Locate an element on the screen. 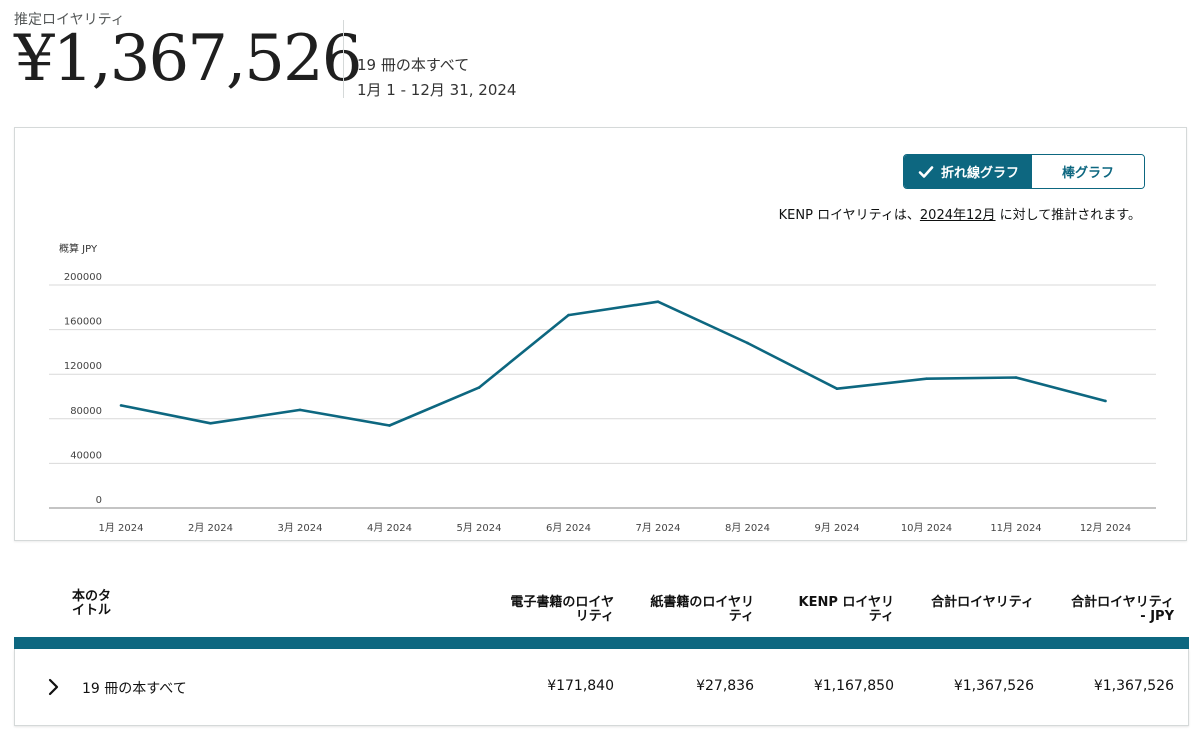  y-tick-label: 120000 is located at coordinates (83, 366).